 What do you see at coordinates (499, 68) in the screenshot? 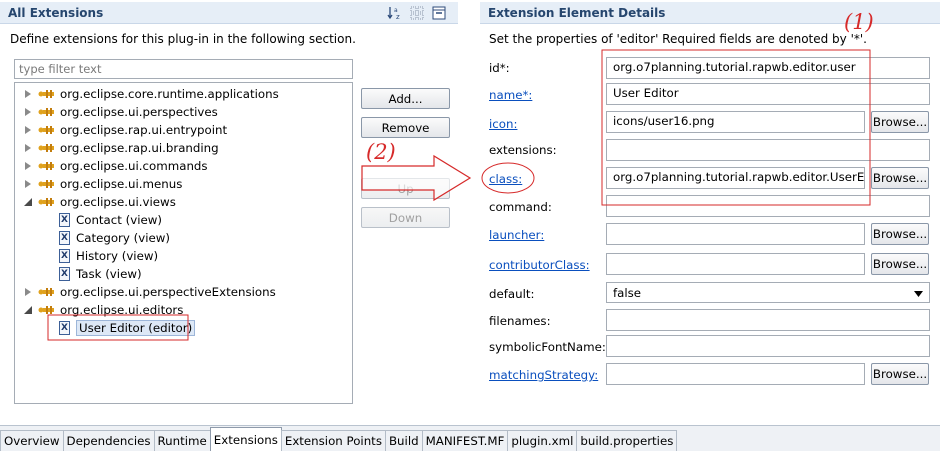
I see `id-label: id*:` at bounding box center [499, 68].